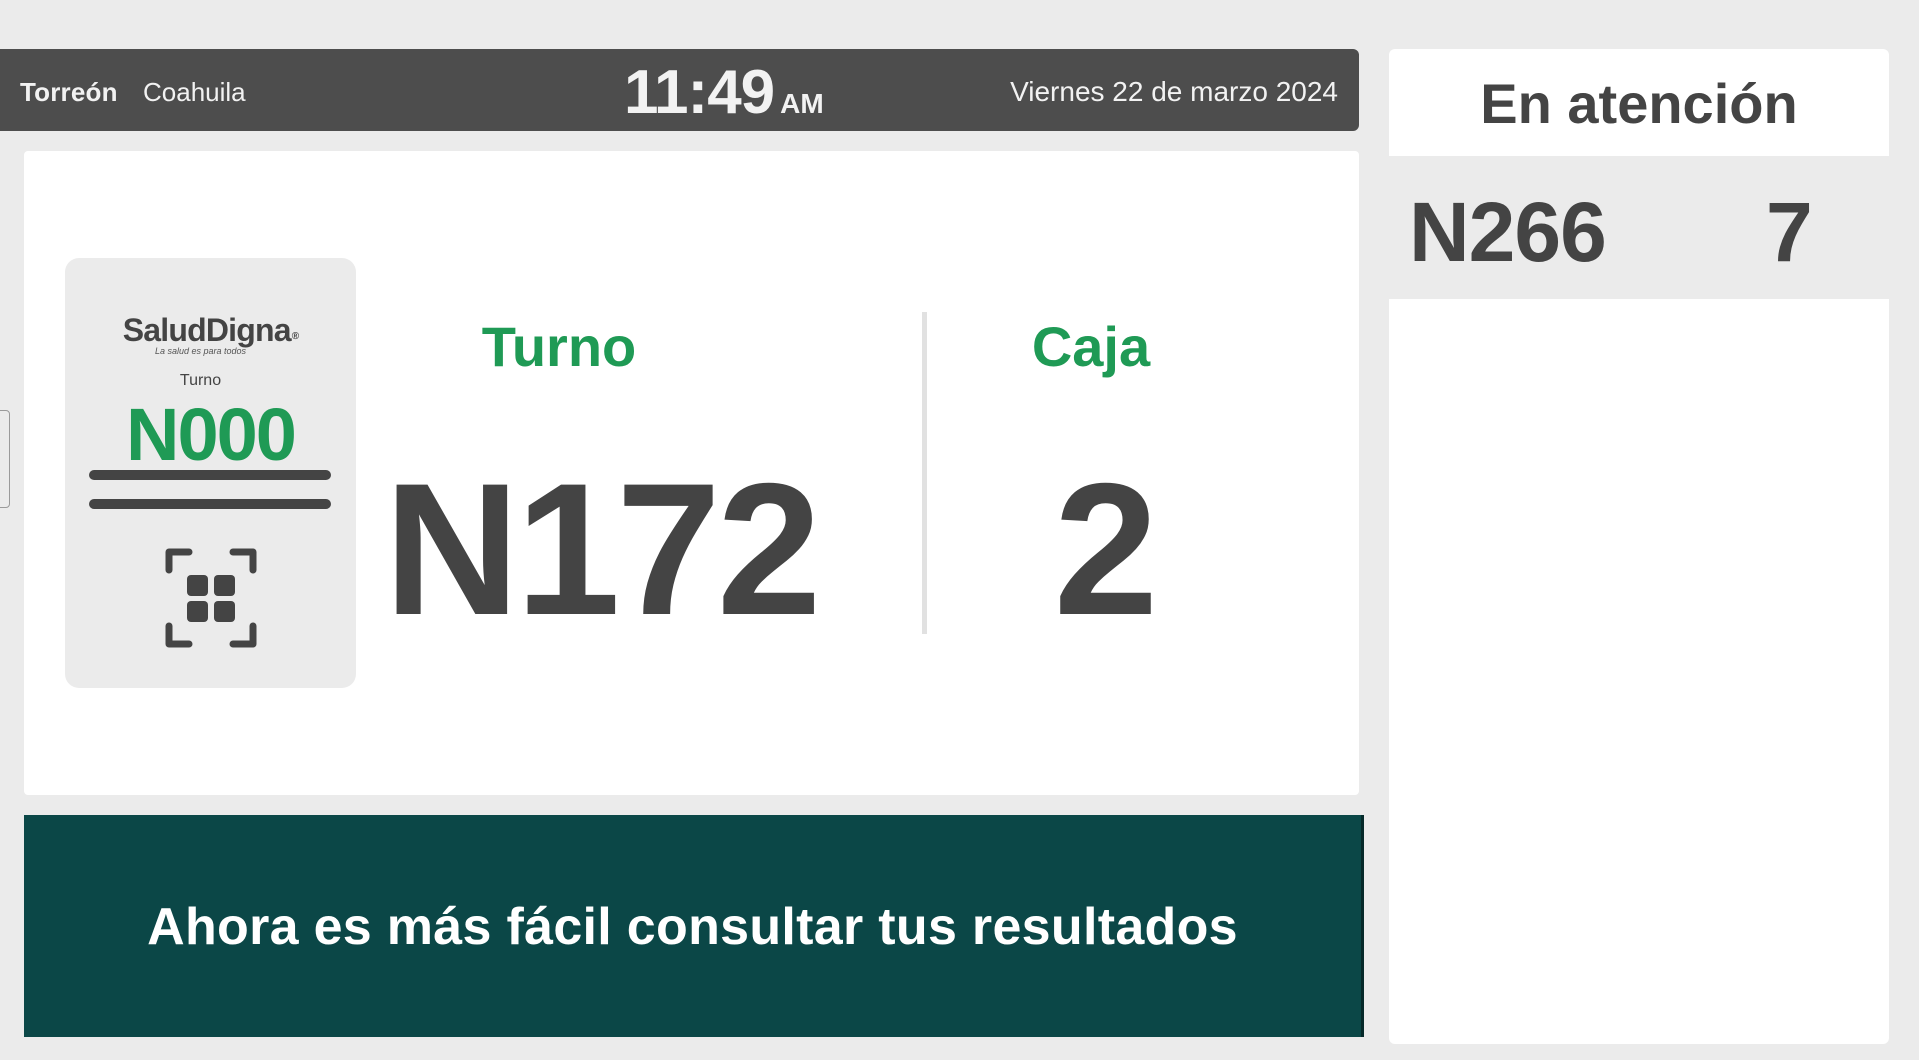 This screenshot has height=1060, width=1919. Describe the element at coordinates (1106, 549) in the screenshot. I see `caja-value: 2` at that location.